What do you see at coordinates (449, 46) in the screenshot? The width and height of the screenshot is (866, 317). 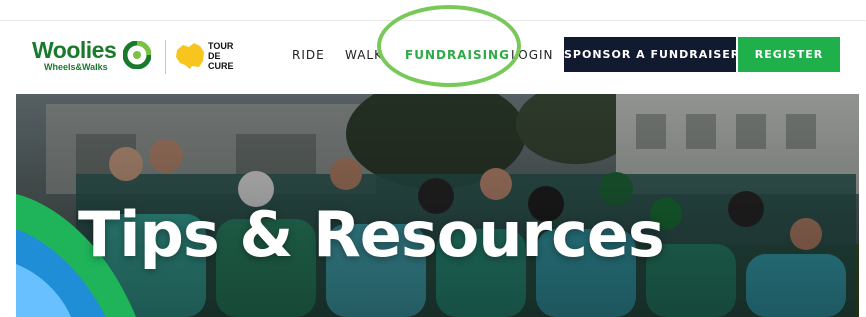 I see `highlight-ring-annotation` at bounding box center [449, 46].